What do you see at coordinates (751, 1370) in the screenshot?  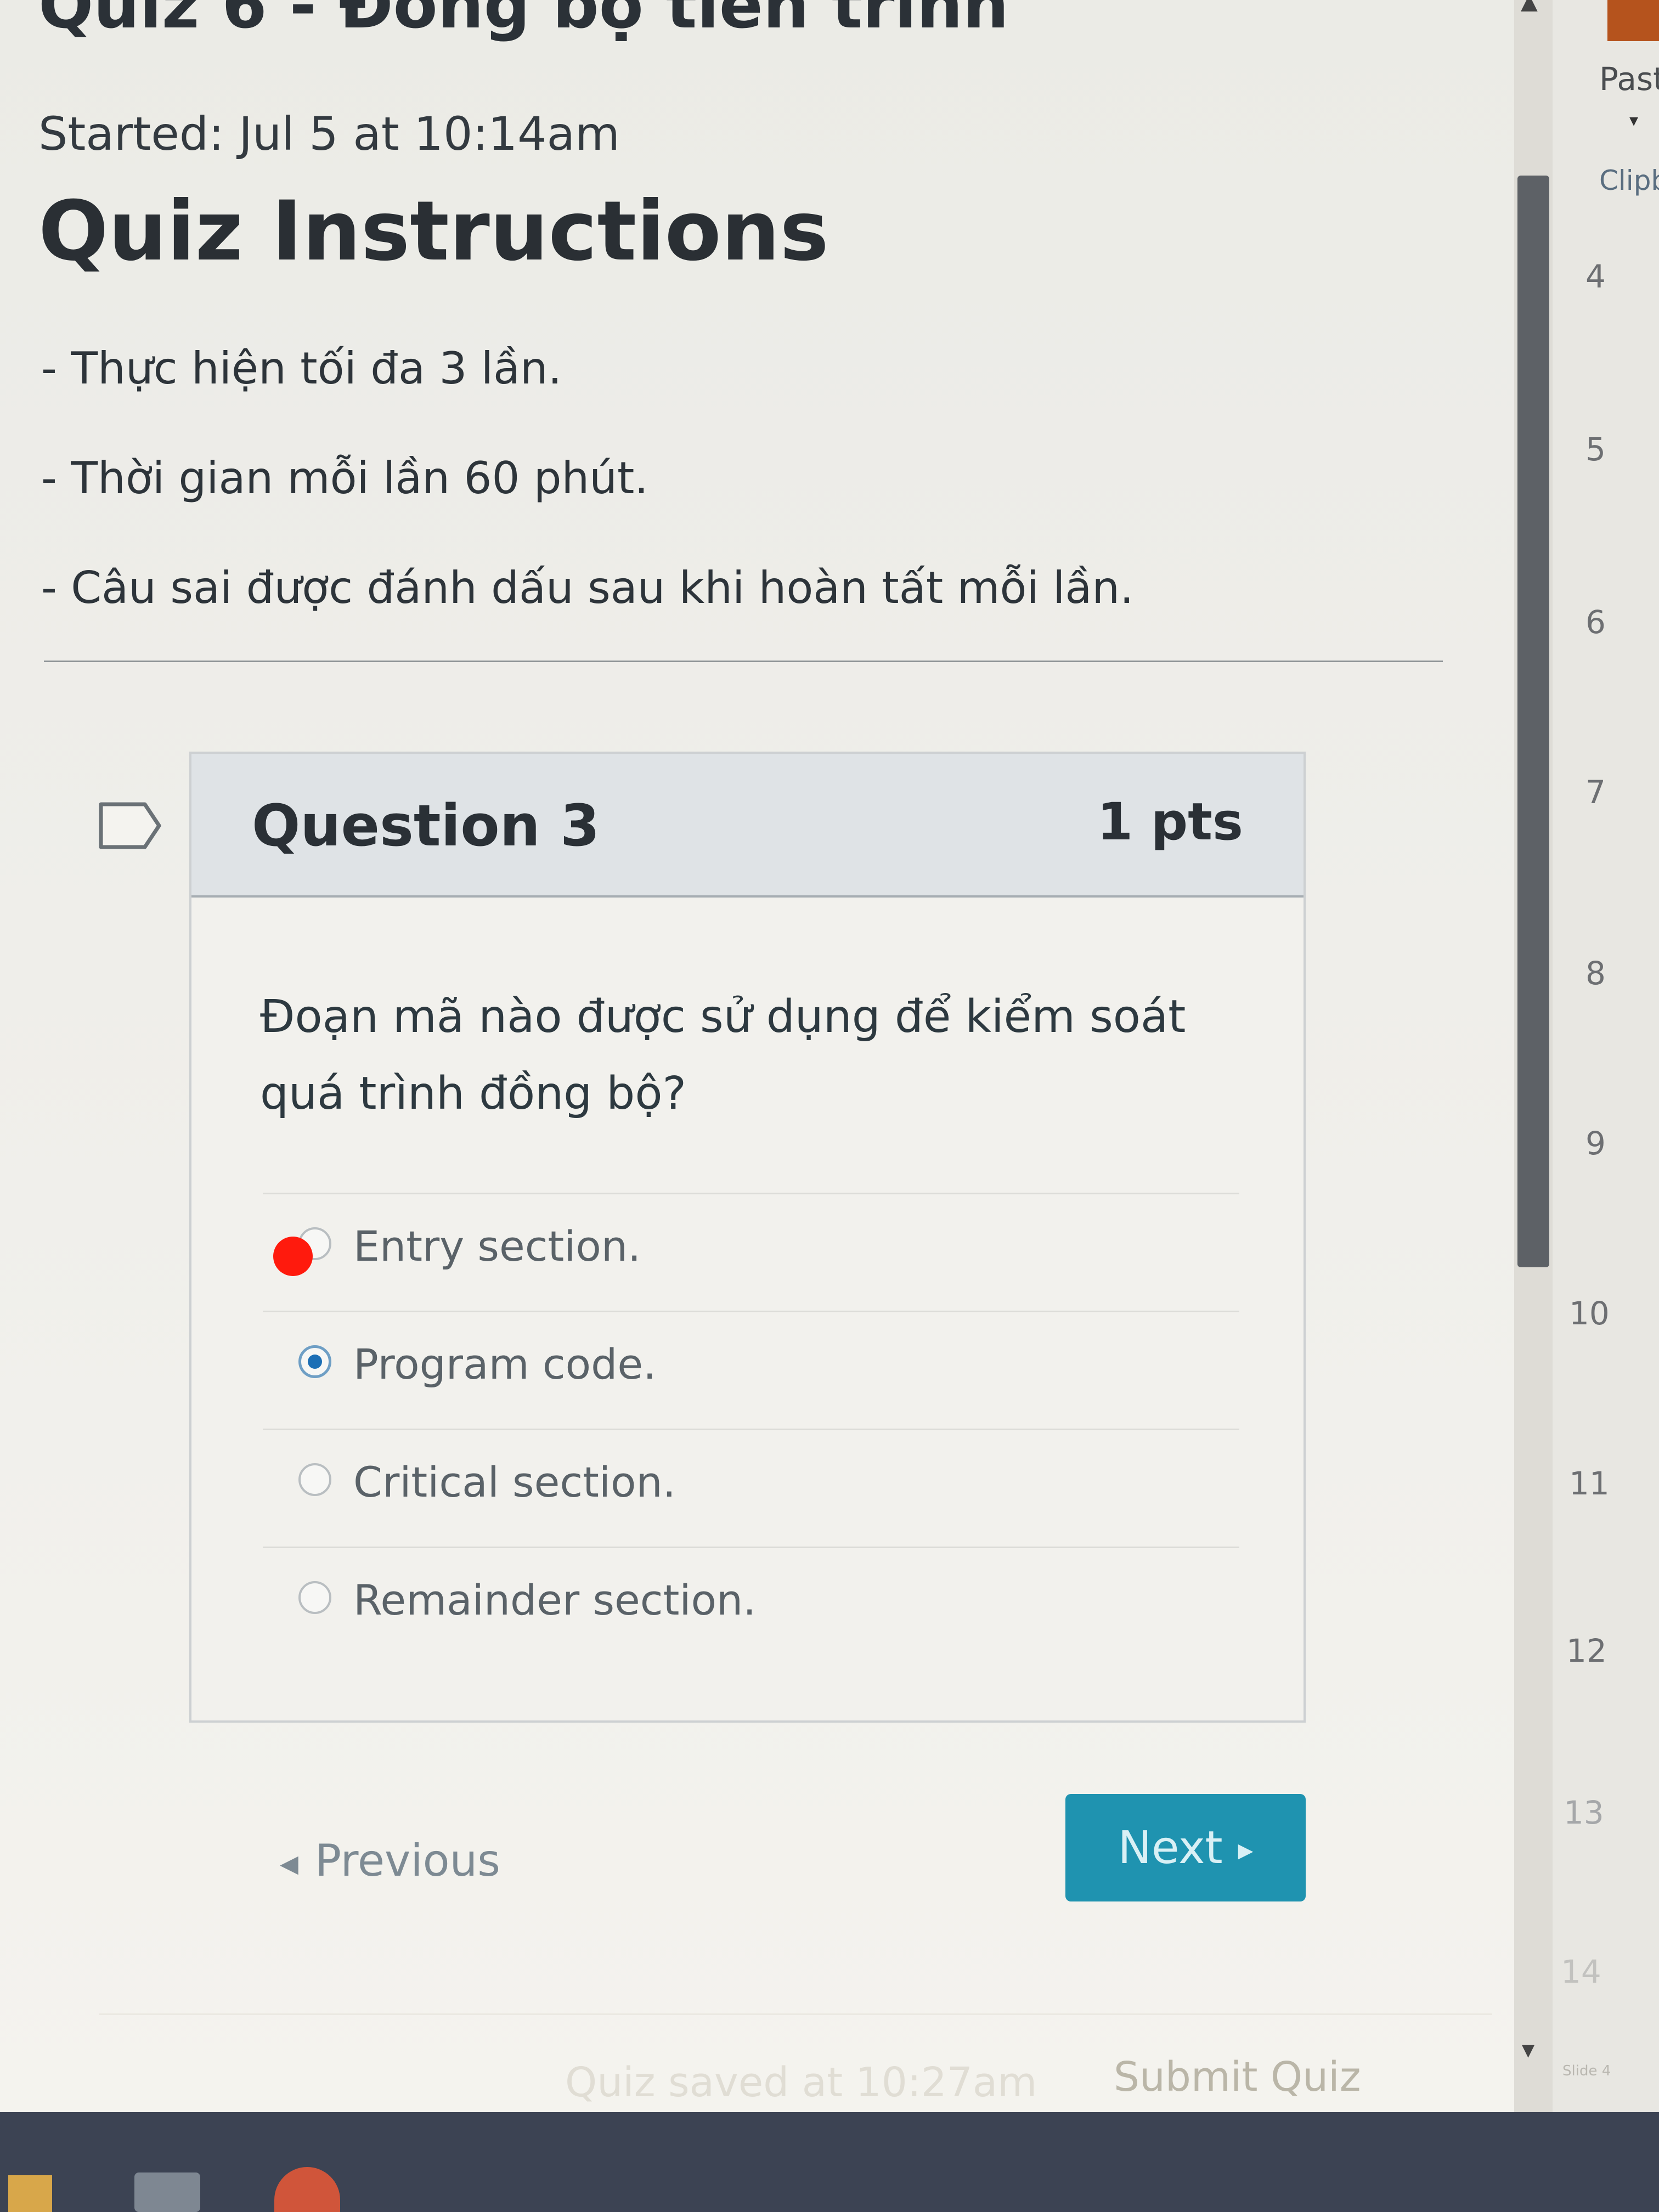 I see `answer-option-program-code: Program code.` at bounding box center [751, 1370].